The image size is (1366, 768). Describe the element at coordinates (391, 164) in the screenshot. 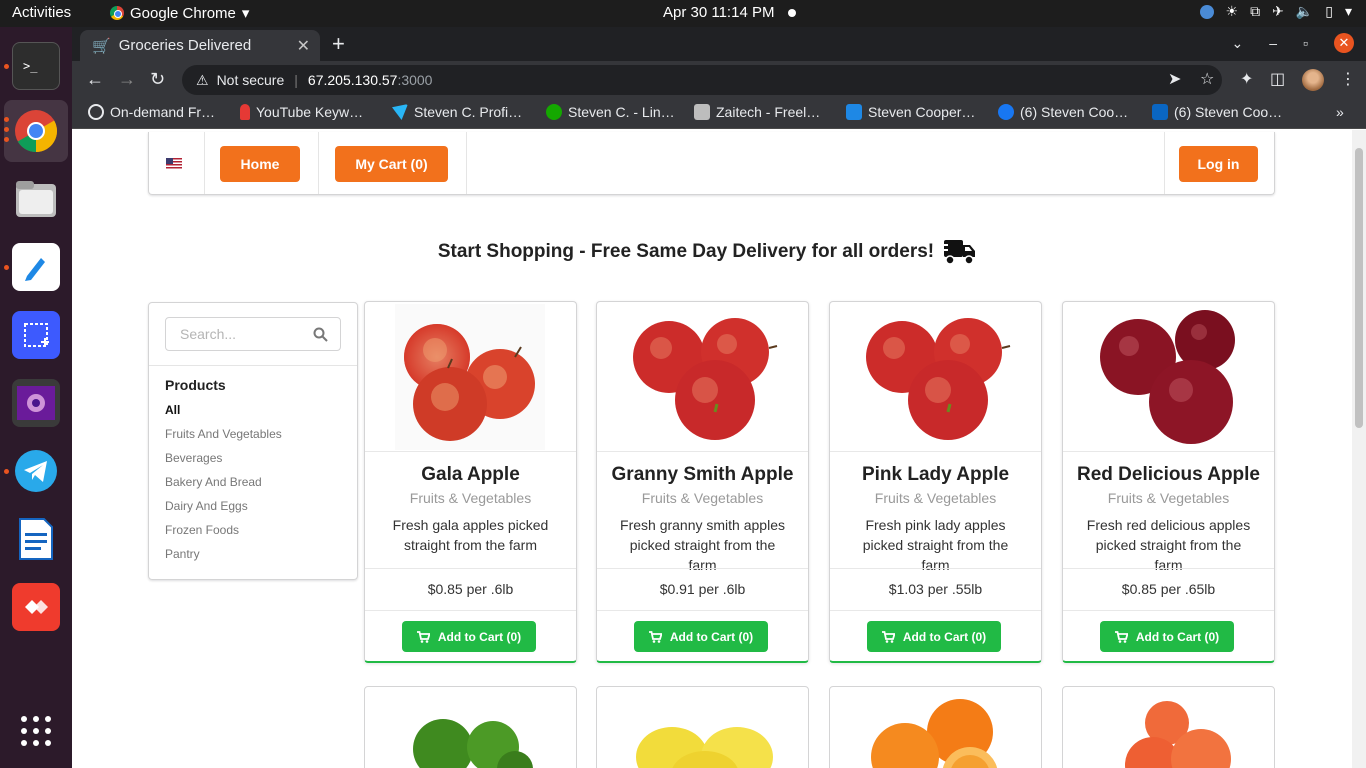

I see `my-cart-button: My Cart (0)` at that location.